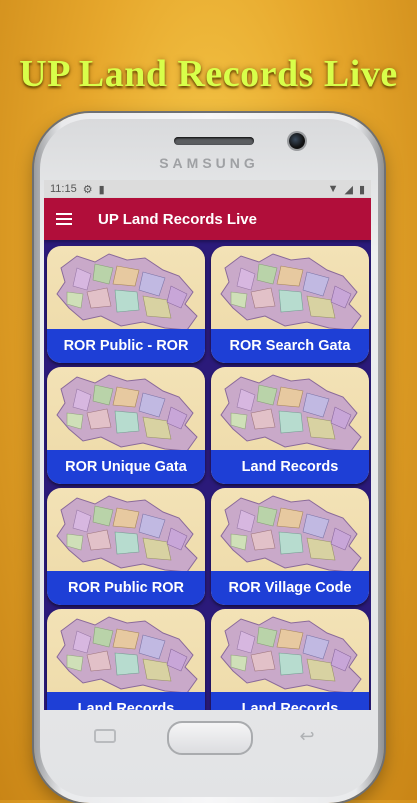 The width and height of the screenshot is (417, 803). I want to click on tile-ror-search-gata: ROR Search Gata, so click(290, 304).